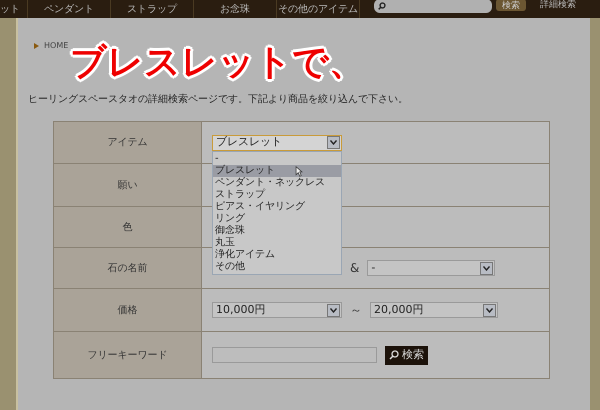 The width and height of the screenshot is (600, 410). I want to click on dropdown-option: 御念珠, so click(277, 230).